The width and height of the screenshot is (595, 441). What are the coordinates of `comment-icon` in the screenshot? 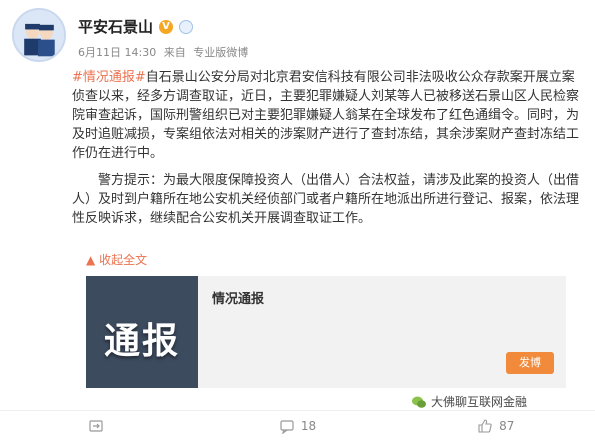 It's located at (287, 427).